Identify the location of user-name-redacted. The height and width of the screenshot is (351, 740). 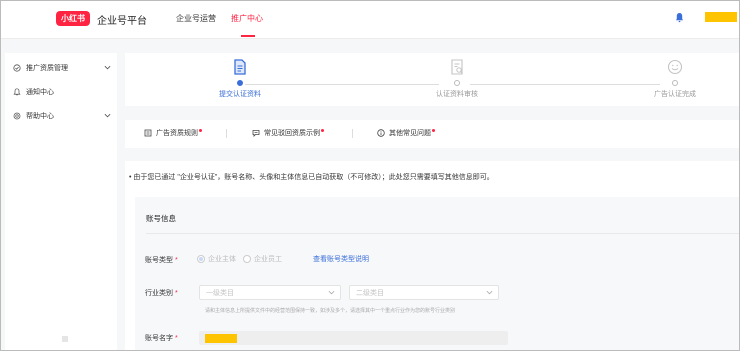
(721, 17).